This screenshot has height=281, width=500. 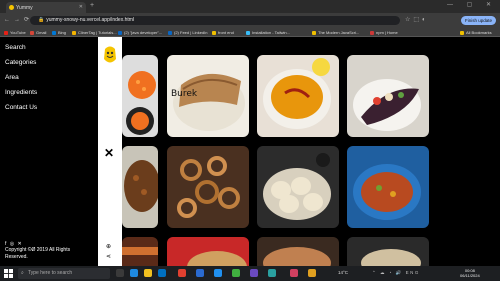 What do you see at coordinates (81, 7) in the screenshot?
I see `close-tab-icon: ✕` at bounding box center [81, 7].